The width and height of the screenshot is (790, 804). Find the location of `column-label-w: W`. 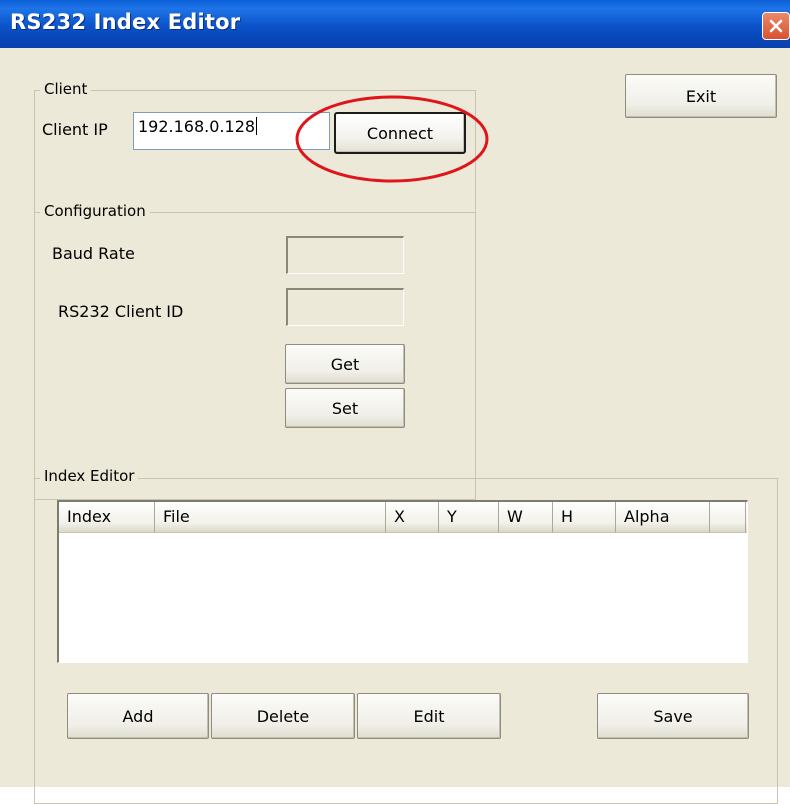

column-label-w: W is located at coordinates (515, 516).